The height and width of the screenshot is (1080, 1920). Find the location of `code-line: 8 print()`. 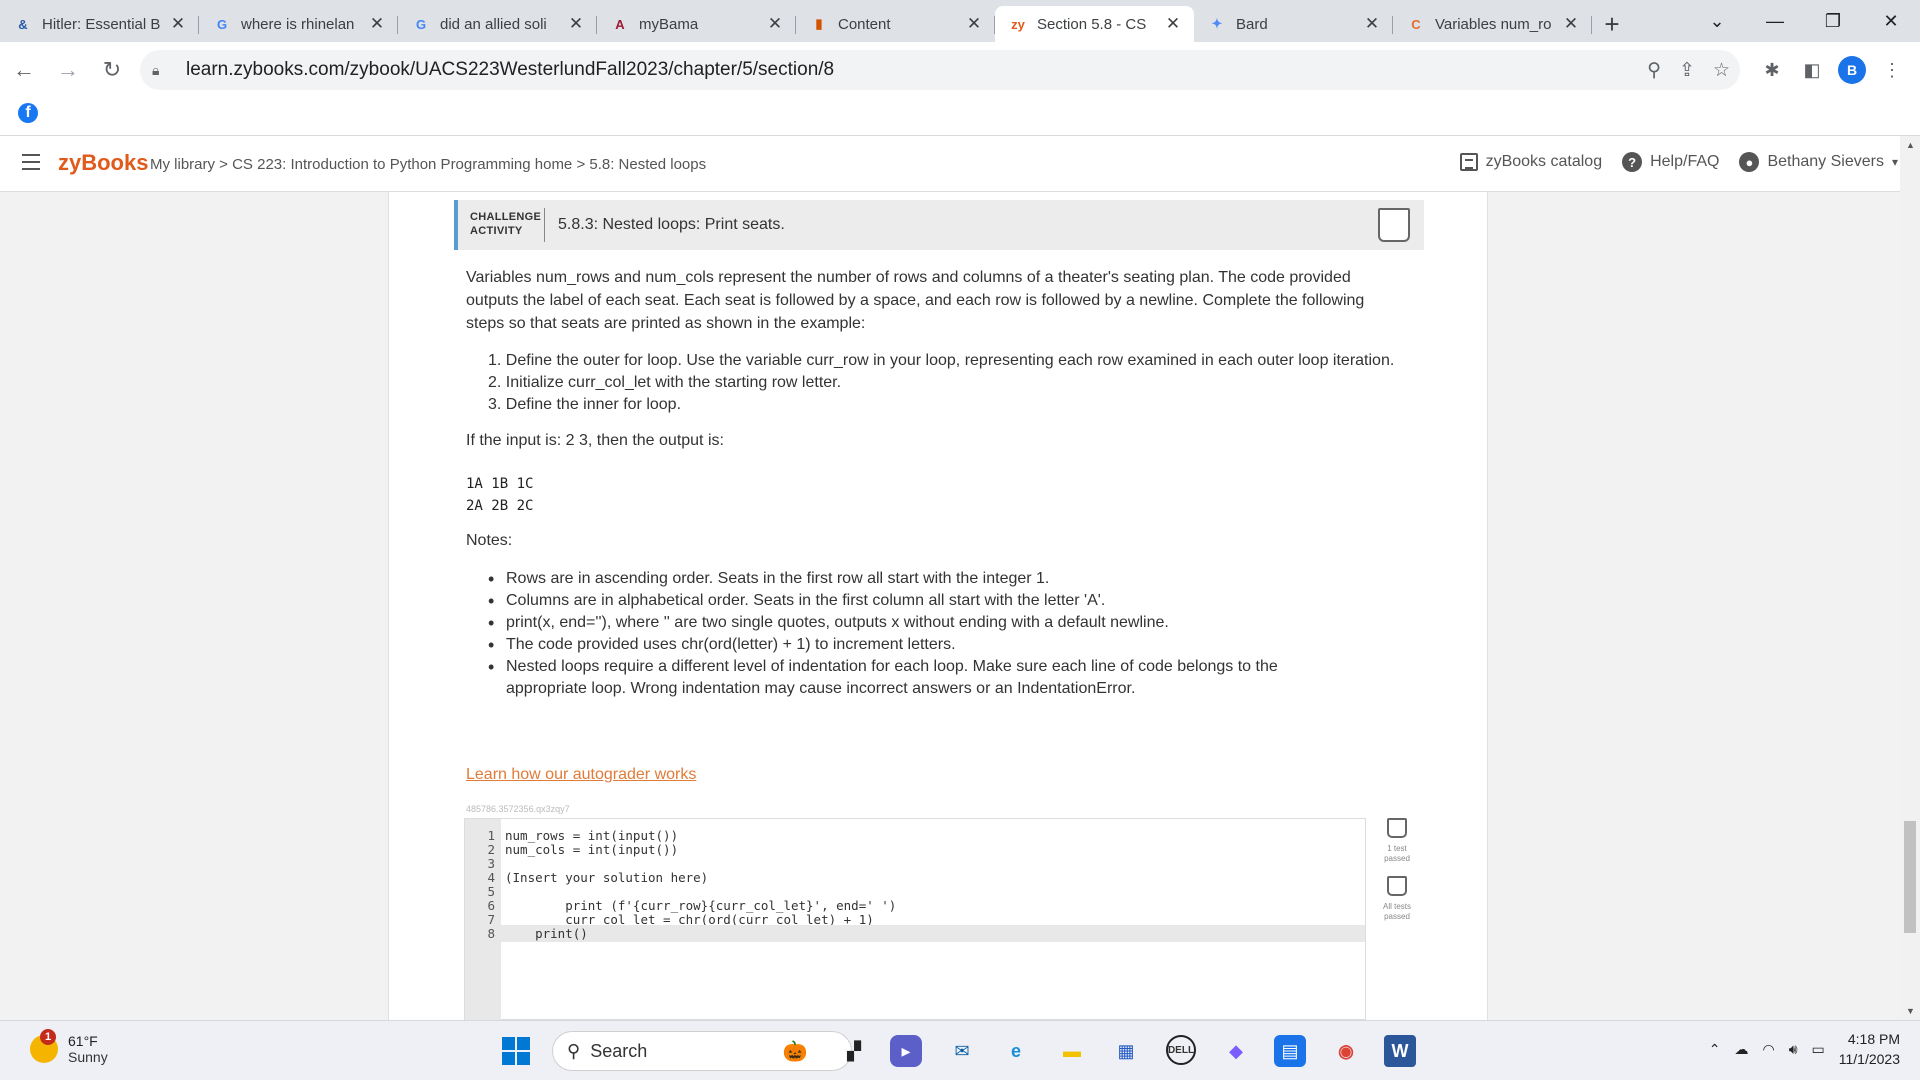

code-line: 8 print() is located at coordinates (915, 933).